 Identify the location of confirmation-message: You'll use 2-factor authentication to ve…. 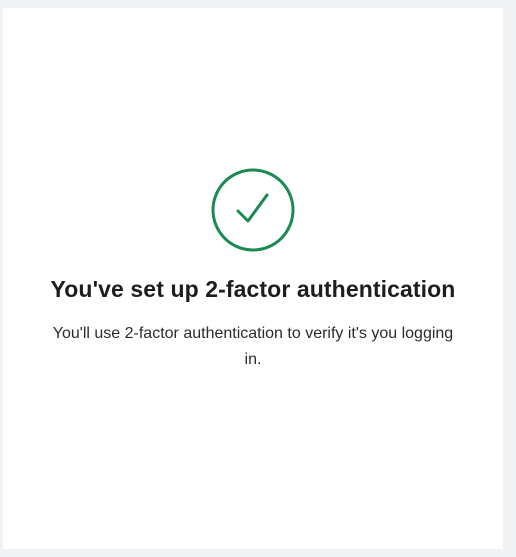
(253, 346).